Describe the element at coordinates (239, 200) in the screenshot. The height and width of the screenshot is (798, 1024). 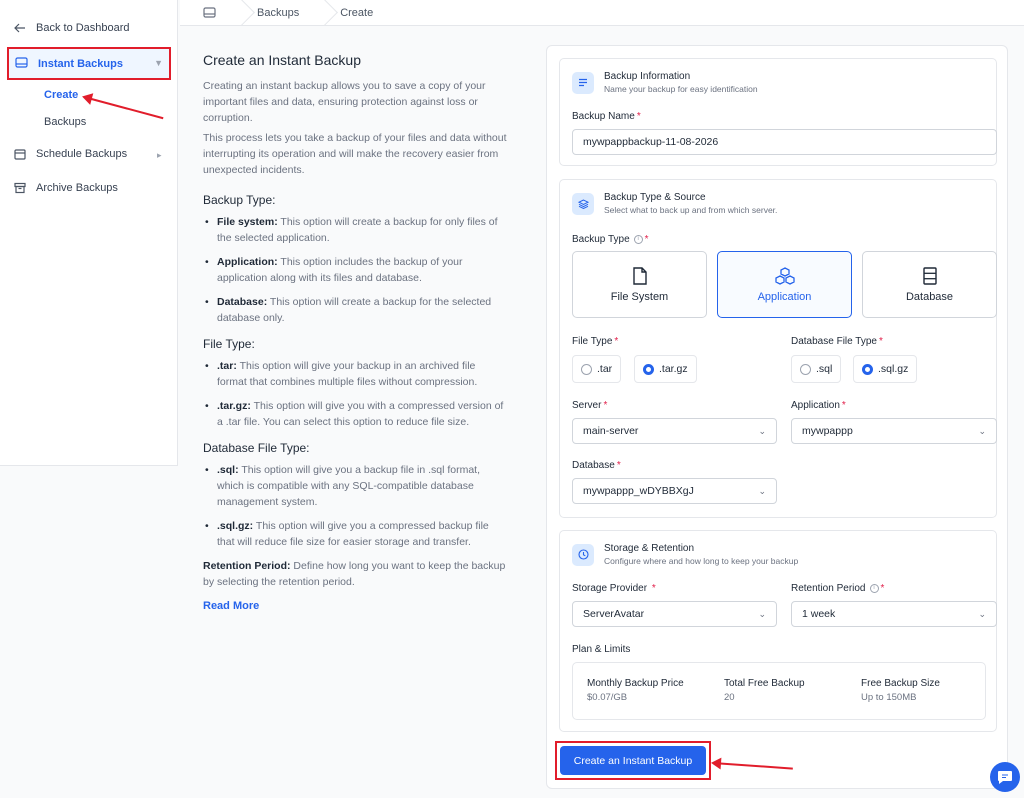
I see `backup-type-heading: Backup Type:` at that location.